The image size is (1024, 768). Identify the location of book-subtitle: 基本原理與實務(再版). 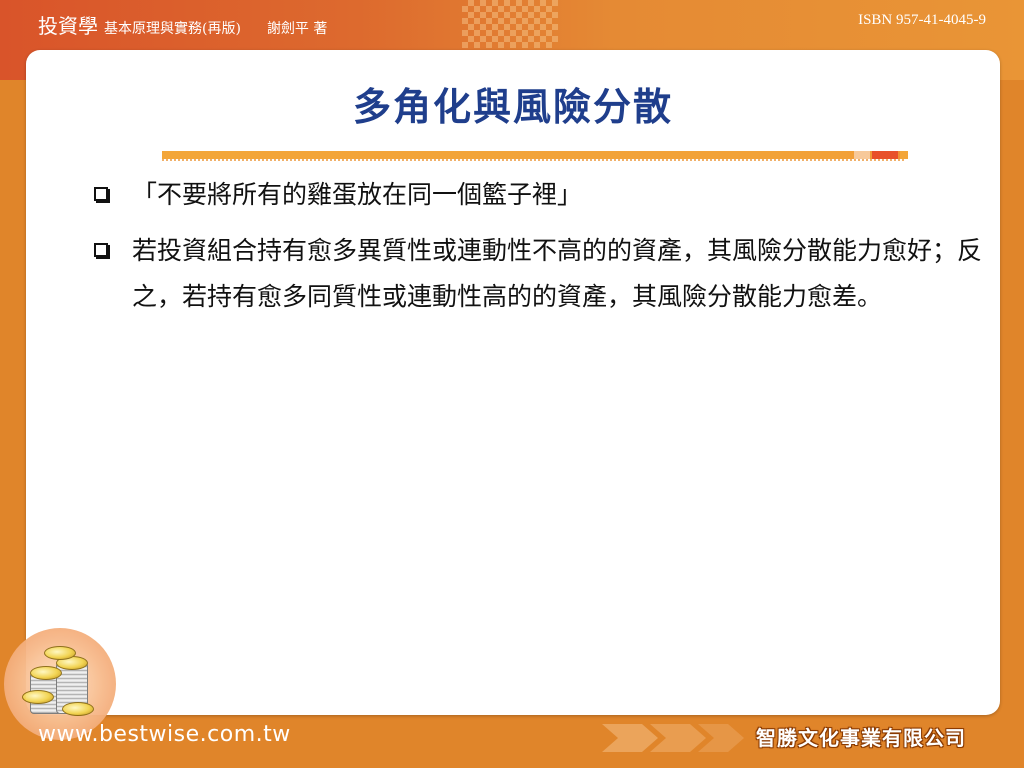
(172, 29).